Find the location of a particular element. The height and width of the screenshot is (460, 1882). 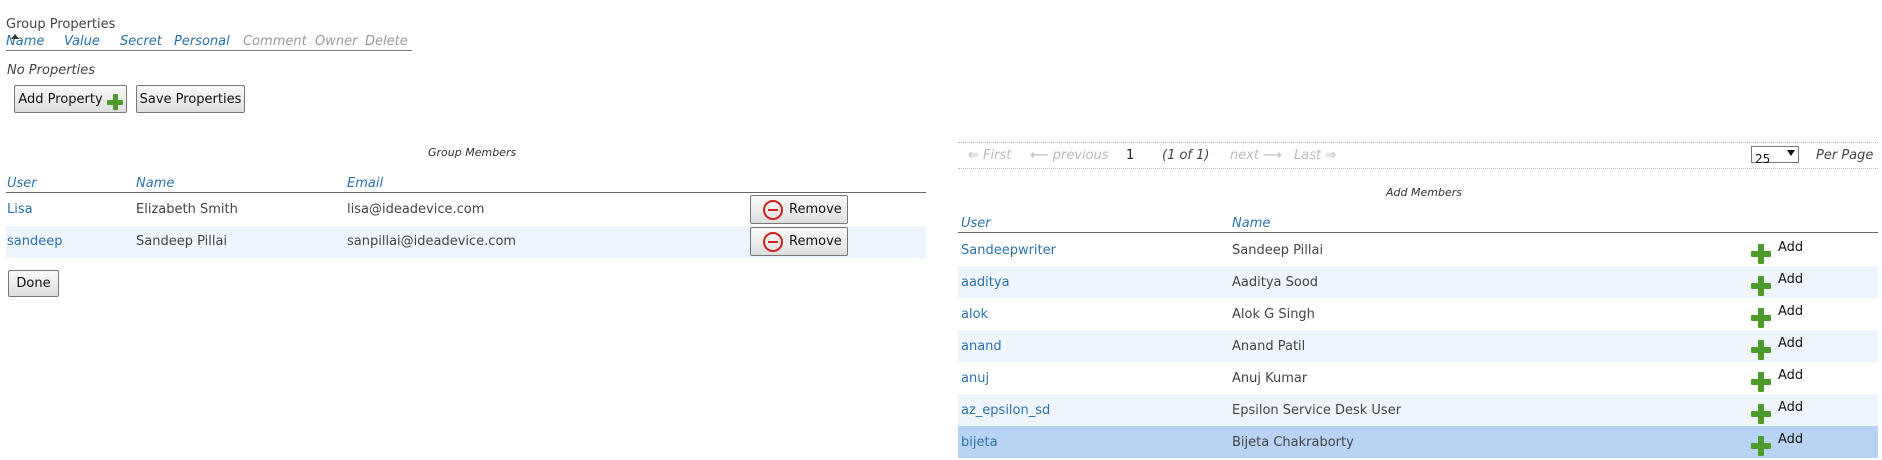

table-row: anand Anand Patil Add is located at coordinates (1418, 346).